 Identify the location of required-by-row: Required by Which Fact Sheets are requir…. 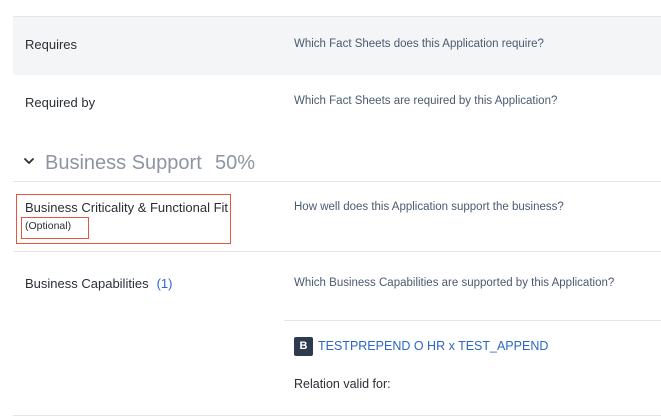
(337, 102).